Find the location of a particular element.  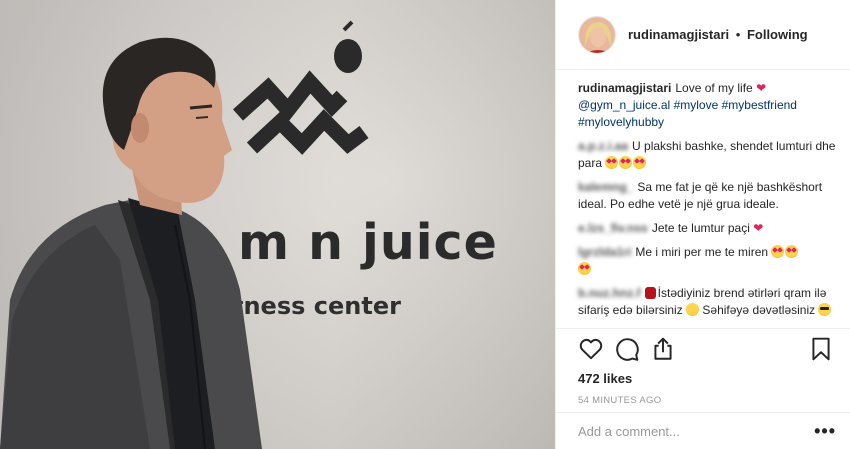

add-comment-bar: ••• is located at coordinates (703, 430).